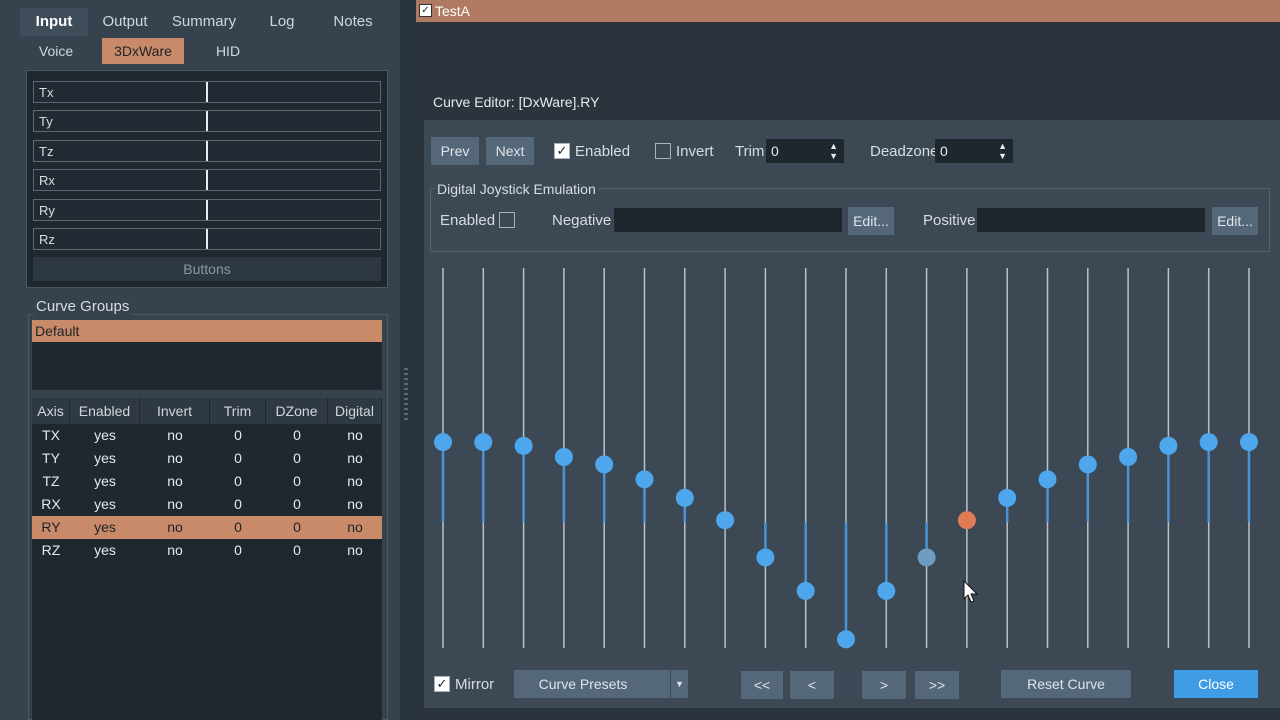 Image resolution: width=1280 pixels, height=720 pixels. I want to click on test-checkbox: ✓, so click(425, 10).